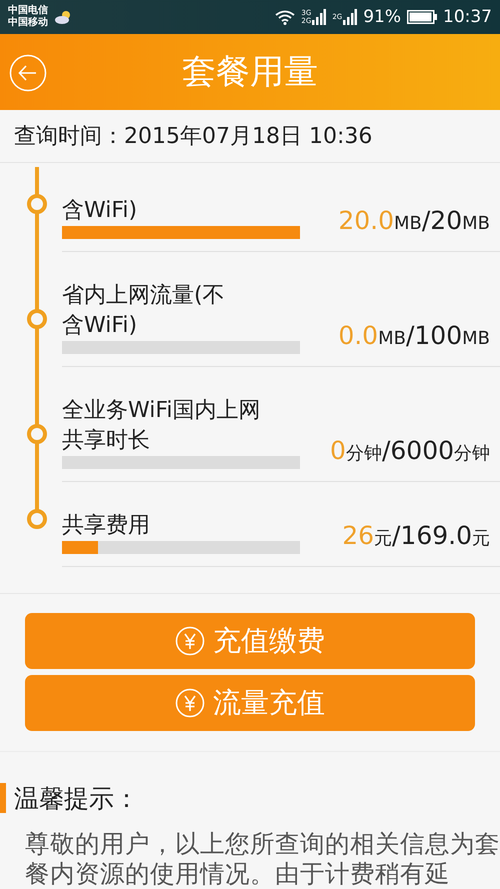 The width and height of the screenshot is (500, 889). Describe the element at coordinates (28, 73) in the screenshot. I see `back-icon` at that location.